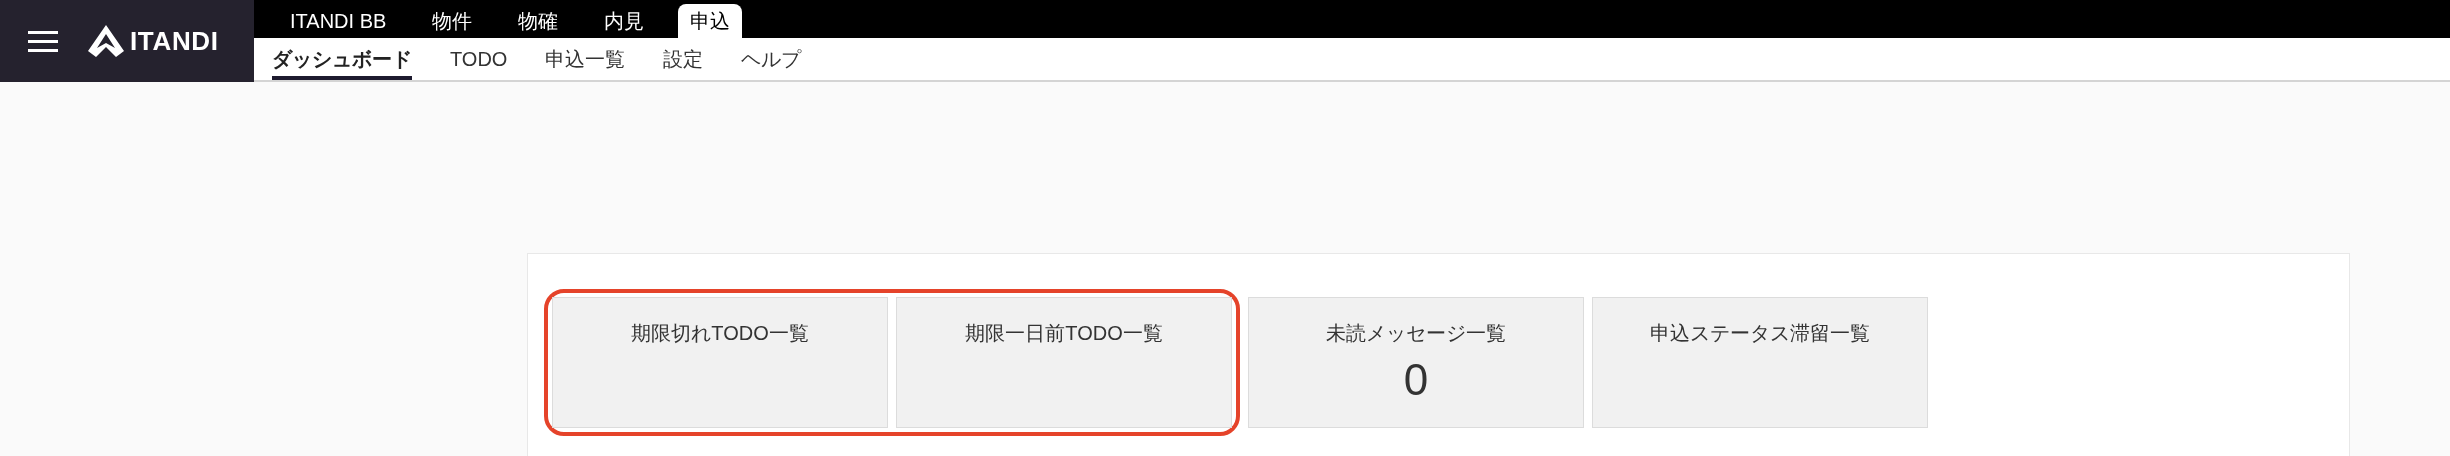 Image resolution: width=2450 pixels, height=456 pixels. I want to click on dashboard-card: 申込ステータス滞留一覧, so click(1760, 362).